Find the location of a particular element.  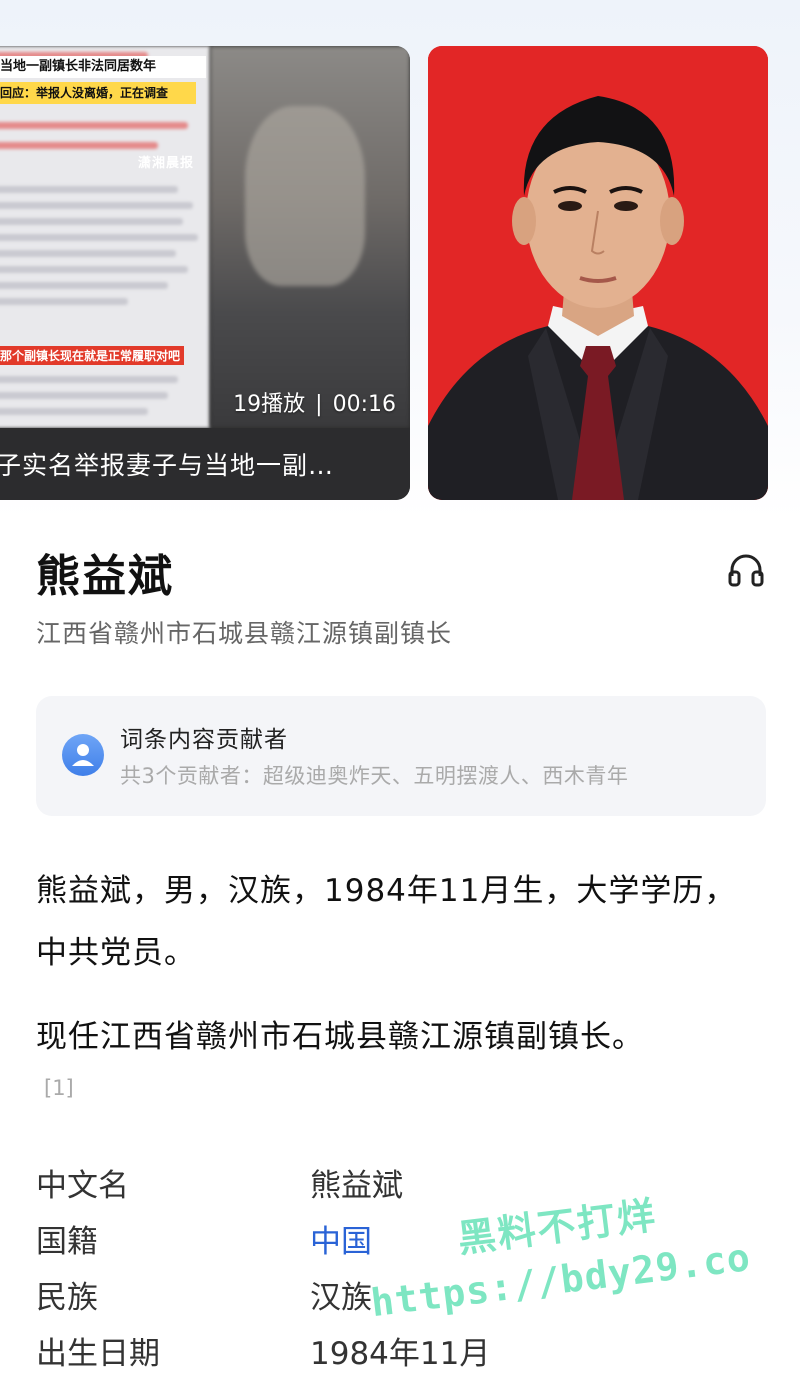

entry-name: 熊益斌 is located at coordinates (105, 576).